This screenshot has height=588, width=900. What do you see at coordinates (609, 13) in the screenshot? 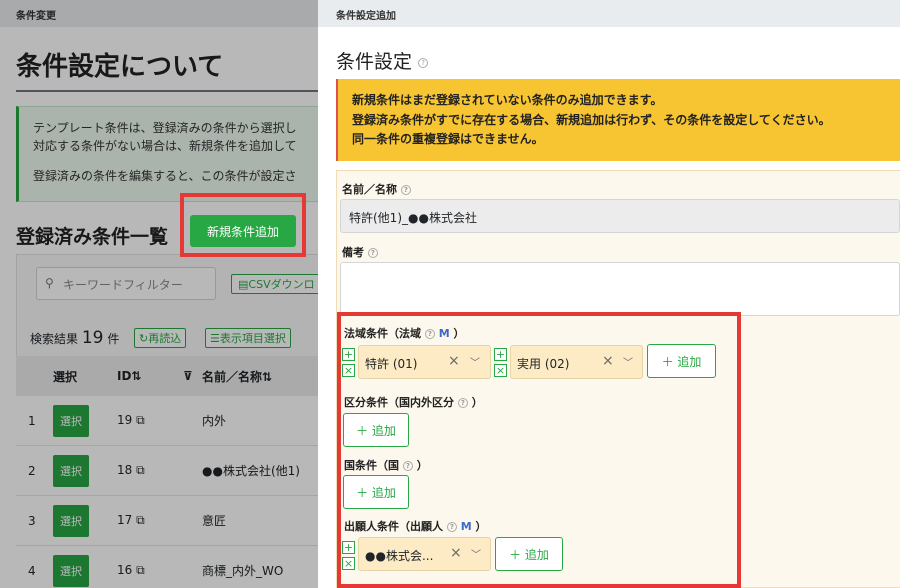
I see `drawer-topbar: 条件設定追加` at bounding box center [609, 13].